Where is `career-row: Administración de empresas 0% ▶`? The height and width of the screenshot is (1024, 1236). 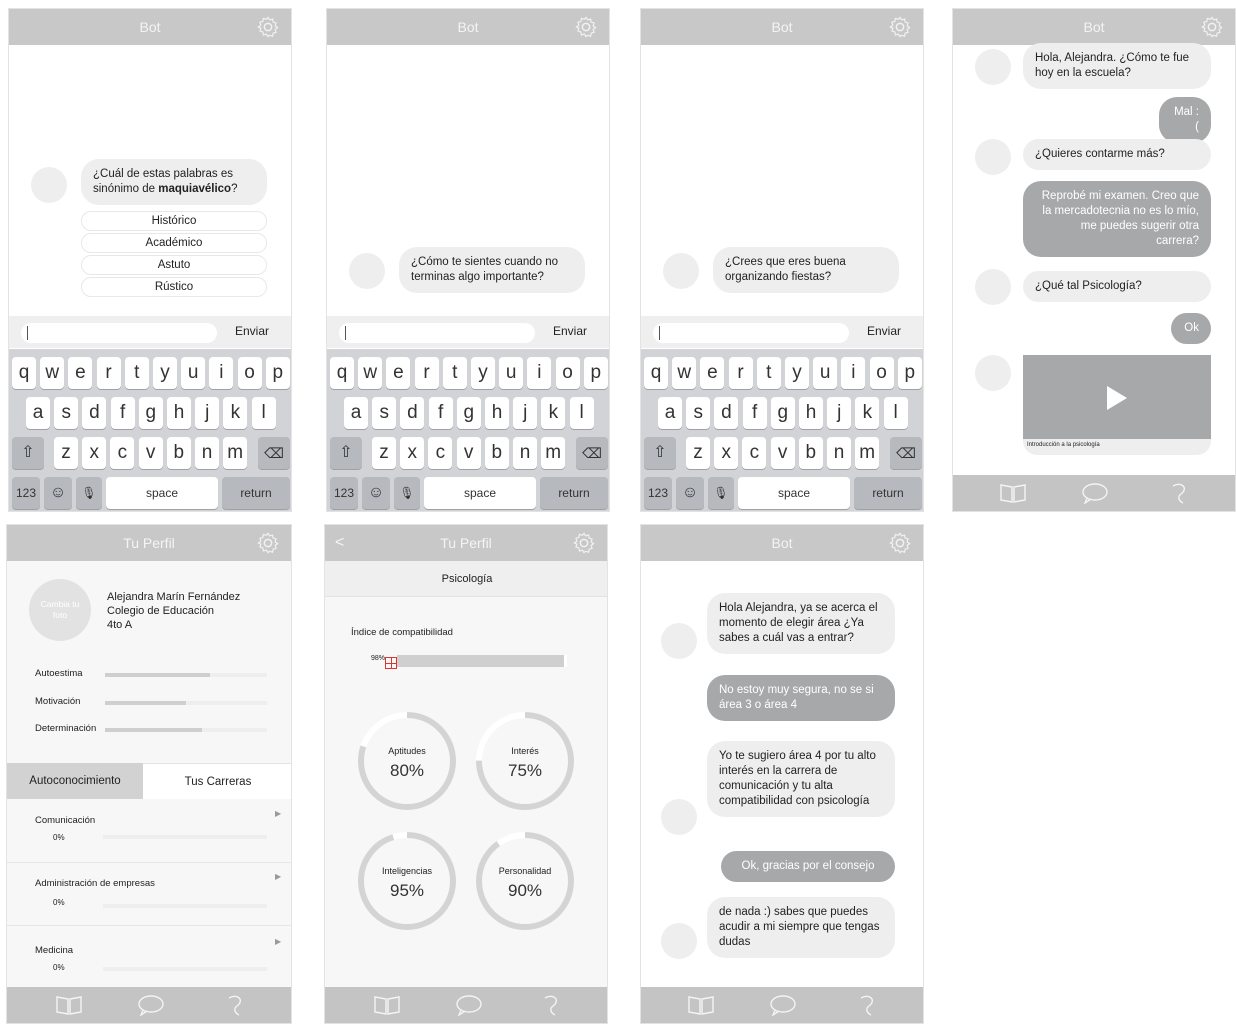 career-row: Administración de empresas 0% ▶ is located at coordinates (149, 895).